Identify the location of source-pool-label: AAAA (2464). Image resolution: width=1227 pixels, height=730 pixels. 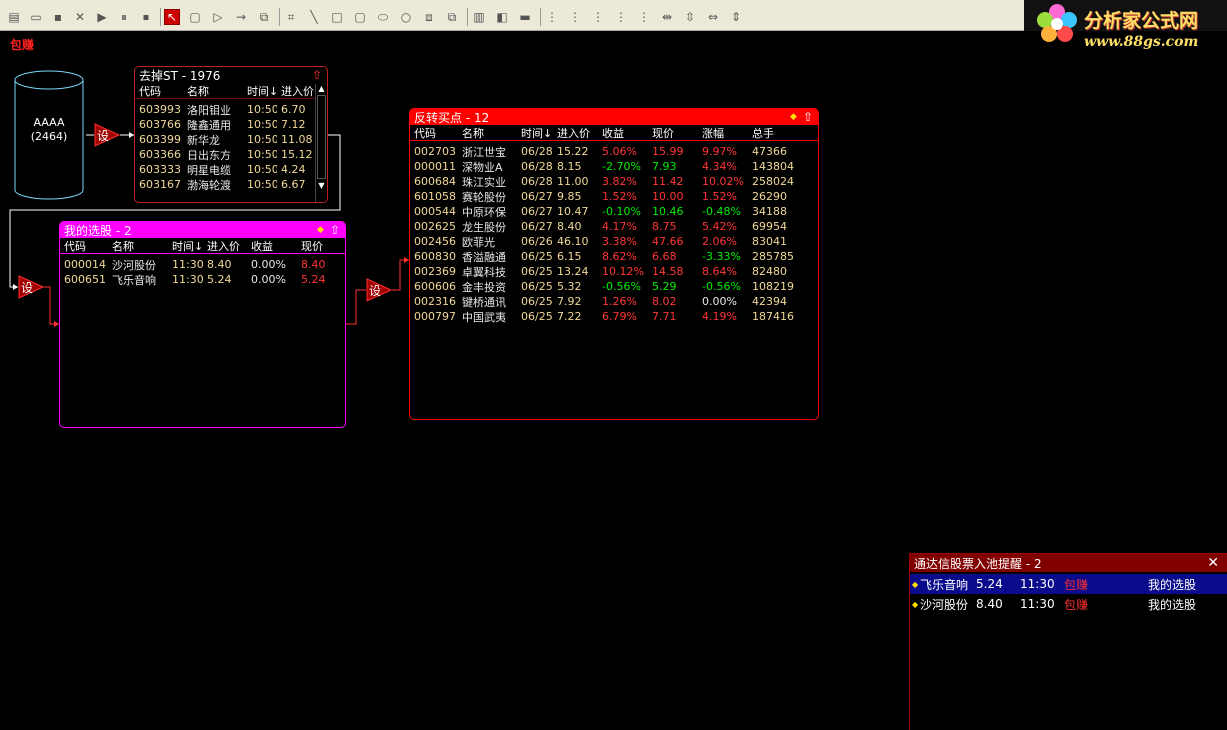
(49, 130).